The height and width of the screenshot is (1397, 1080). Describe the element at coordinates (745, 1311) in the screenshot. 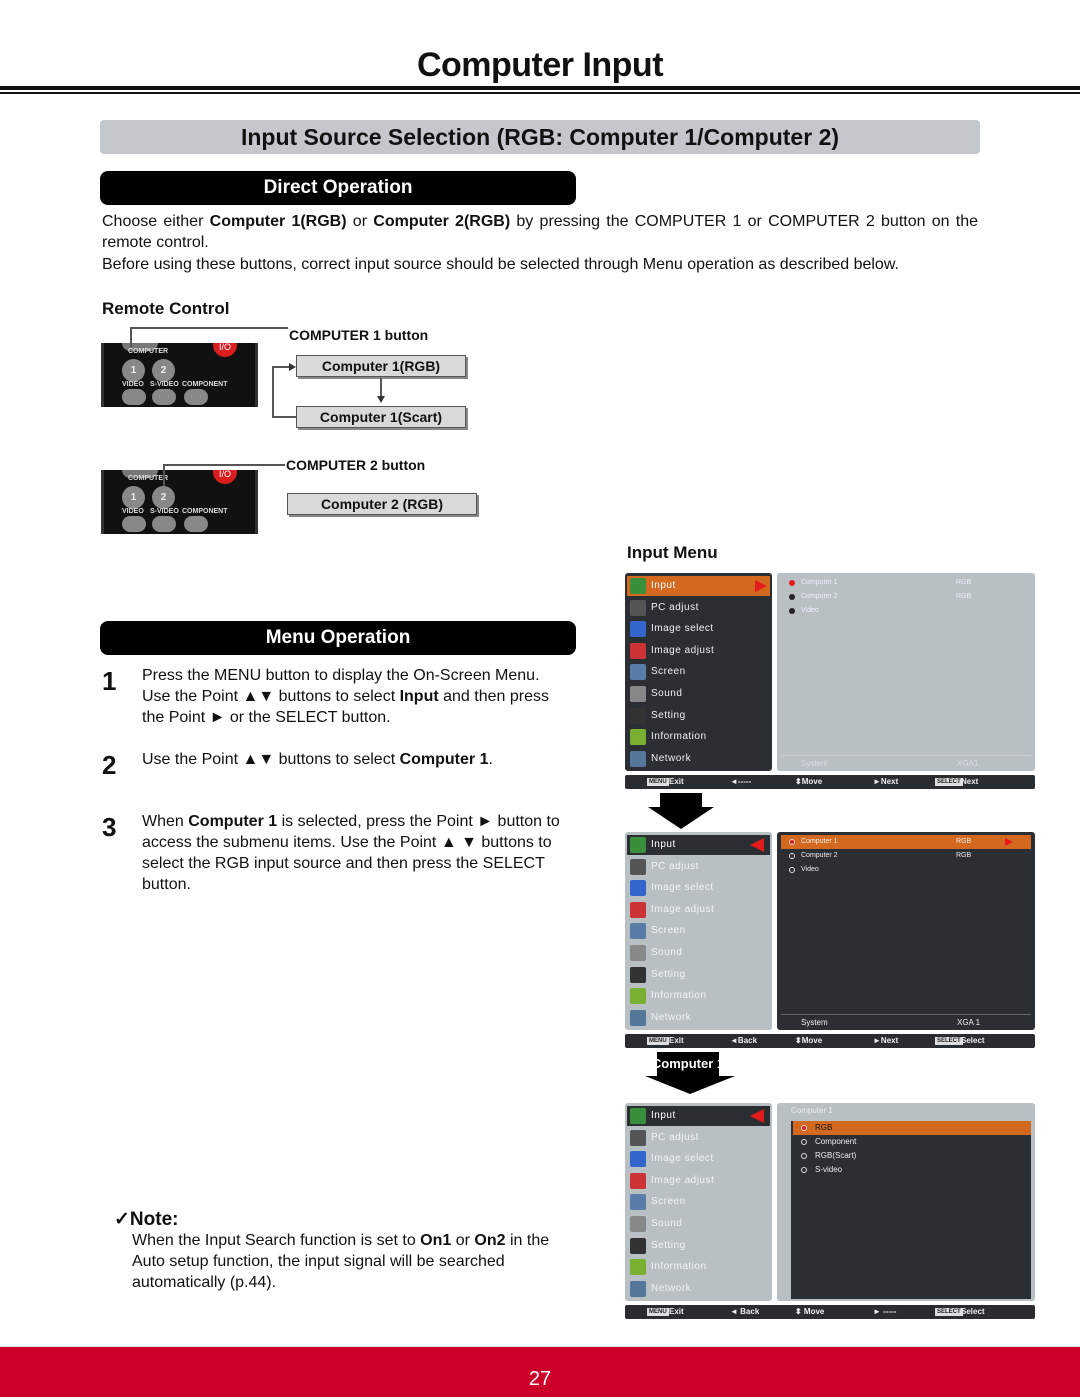

I see `osd-footer-hint: ◄ Back` at that location.